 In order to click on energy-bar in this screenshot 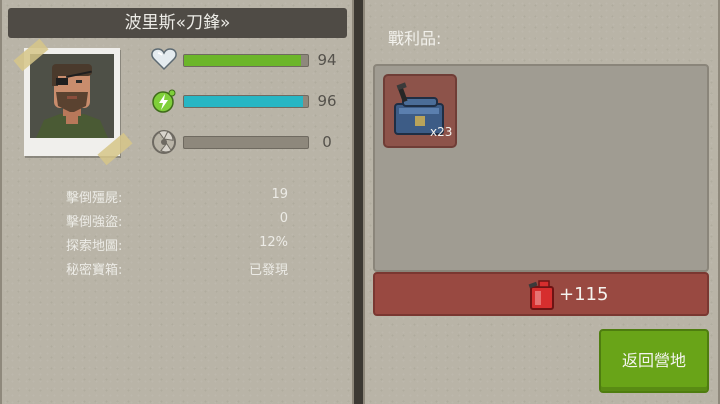, I will do `click(246, 101)`.